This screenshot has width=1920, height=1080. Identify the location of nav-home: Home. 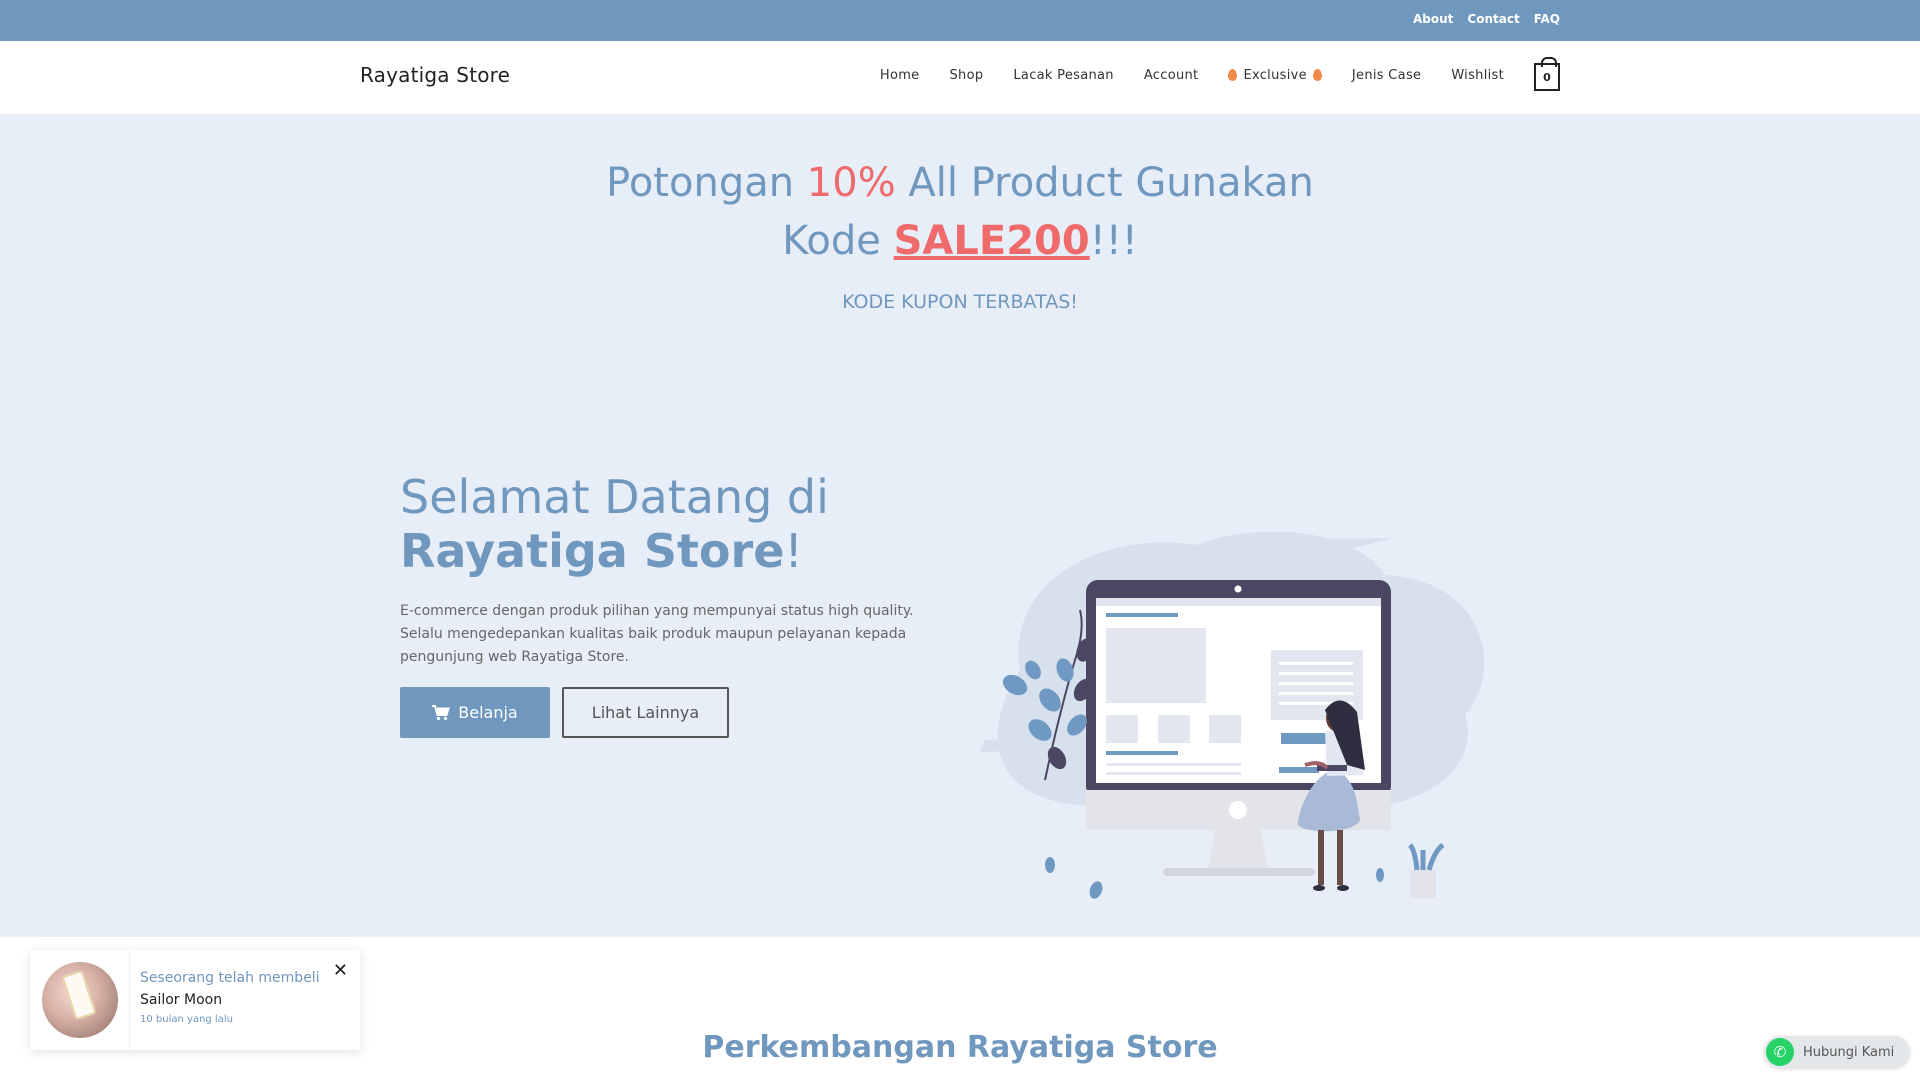
(900, 75).